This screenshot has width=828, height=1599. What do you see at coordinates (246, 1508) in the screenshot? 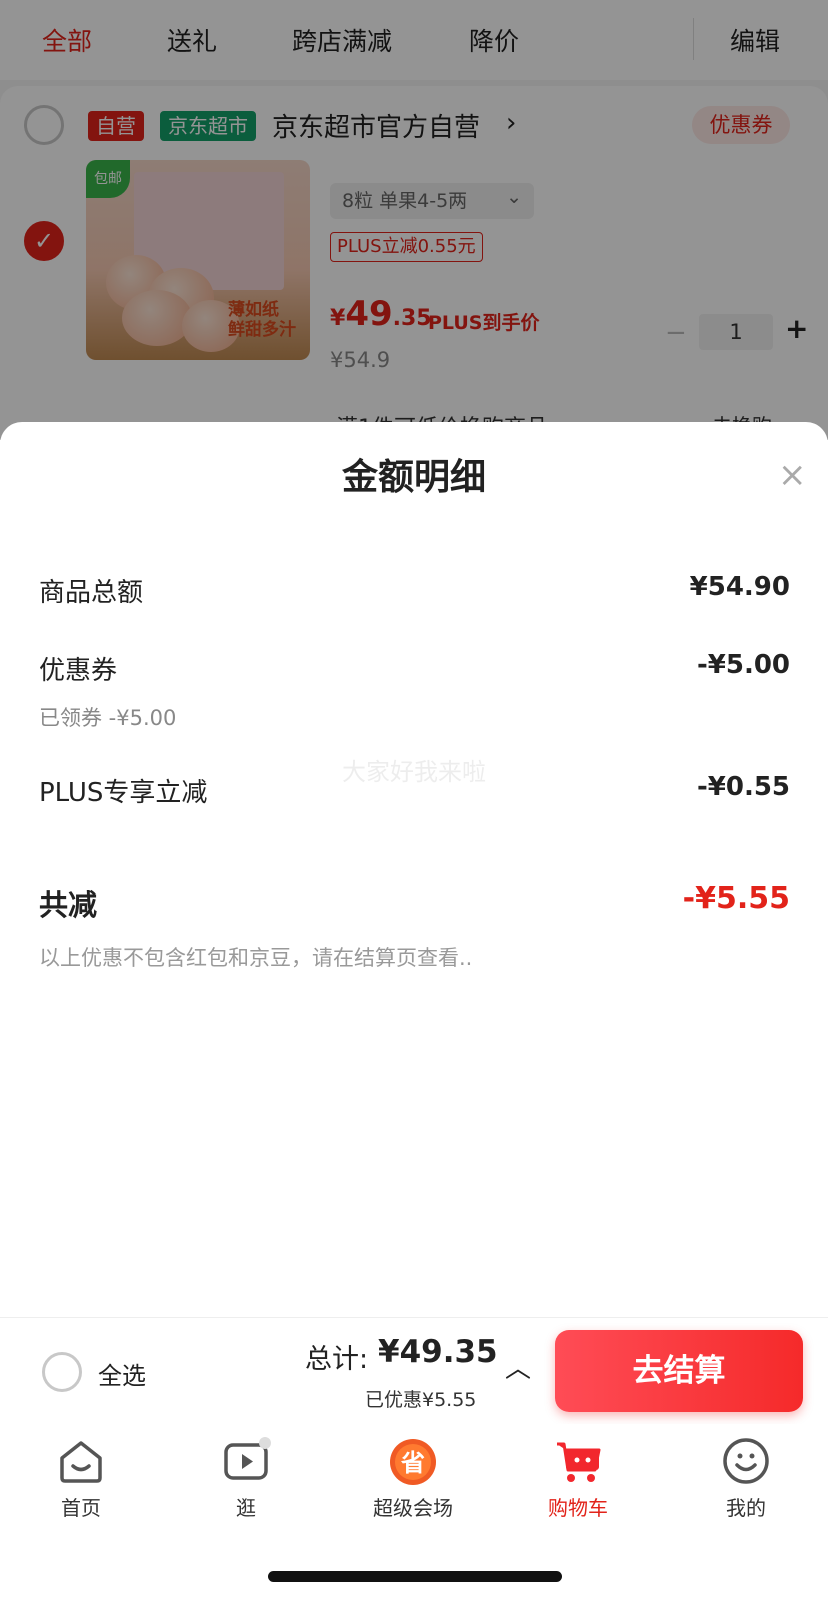
I see `tab-browse-label: 逛` at bounding box center [246, 1508].